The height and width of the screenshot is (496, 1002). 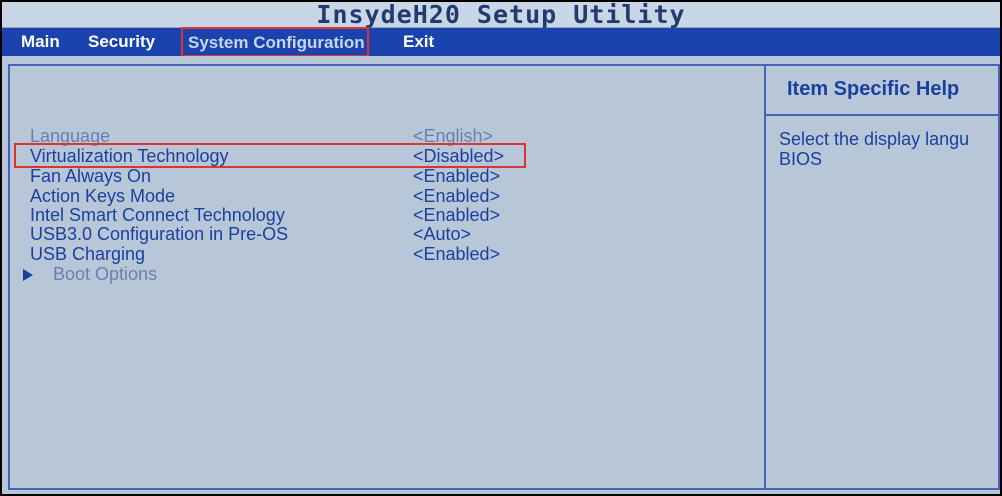 I want to click on setting-value-action-keys-mode: <Enabled>, so click(x=456, y=196).